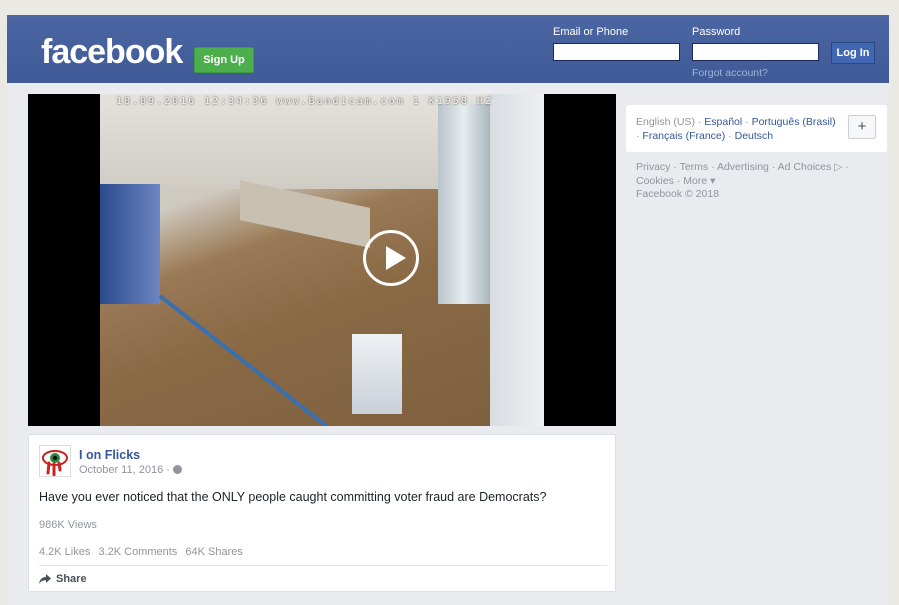 The width and height of the screenshot is (899, 605). I want to click on current-language: English (US), so click(665, 122).